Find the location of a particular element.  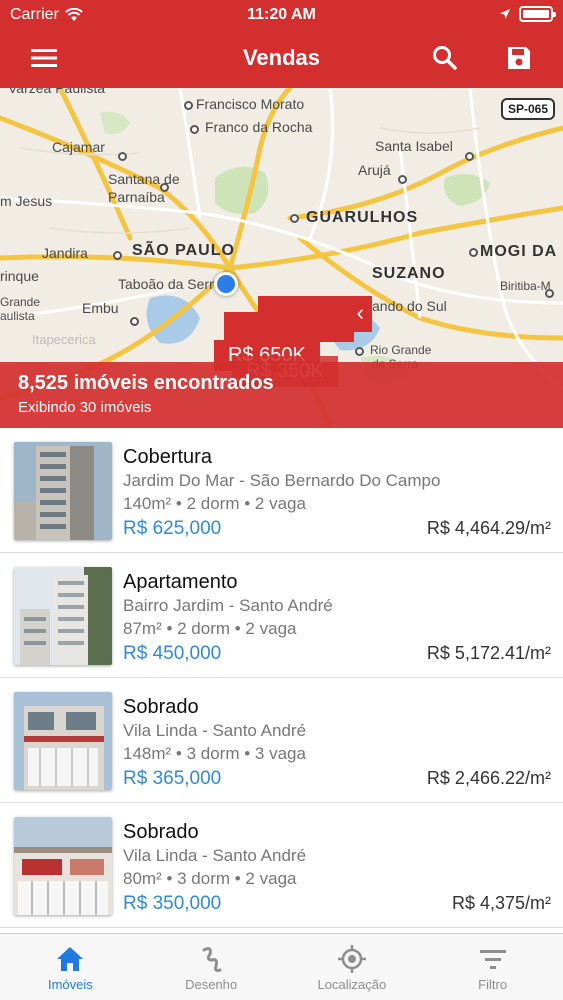

tab-desenho: Desenho is located at coordinates (211, 967).